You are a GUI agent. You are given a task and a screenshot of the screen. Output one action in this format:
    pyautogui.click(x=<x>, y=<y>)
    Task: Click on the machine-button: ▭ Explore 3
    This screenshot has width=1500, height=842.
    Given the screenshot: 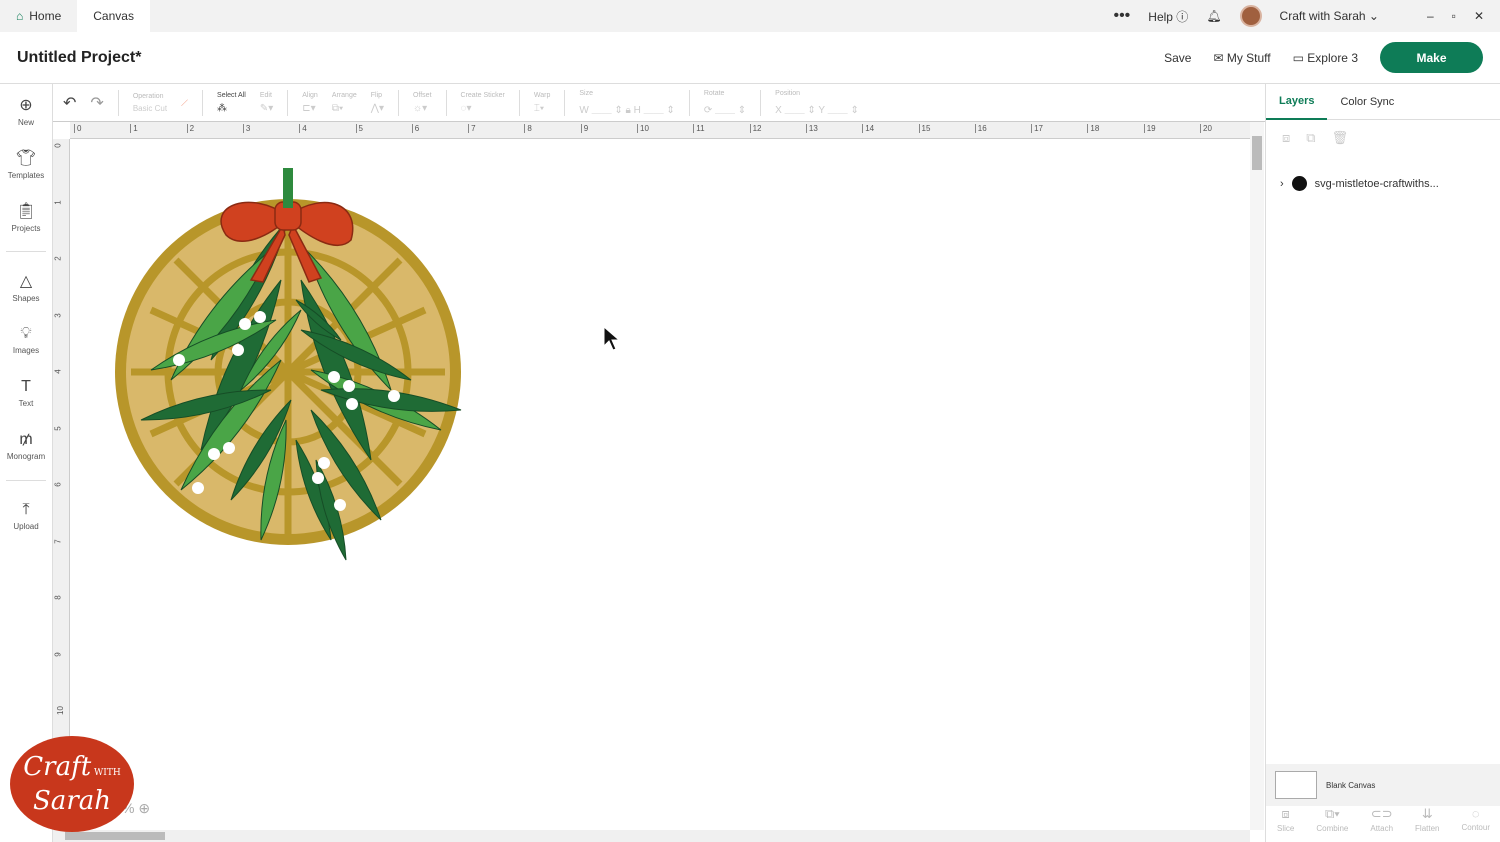 What is the action you would take?
    pyautogui.click(x=1325, y=58)
    